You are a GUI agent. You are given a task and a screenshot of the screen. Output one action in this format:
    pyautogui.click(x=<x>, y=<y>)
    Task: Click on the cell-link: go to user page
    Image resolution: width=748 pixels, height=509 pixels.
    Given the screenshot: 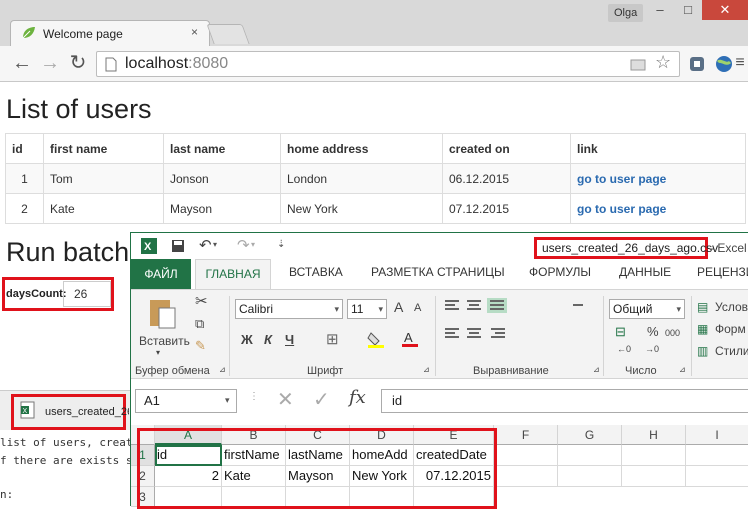 What is the action you would take?
    pyautogui.click(x=658, y=208)
    